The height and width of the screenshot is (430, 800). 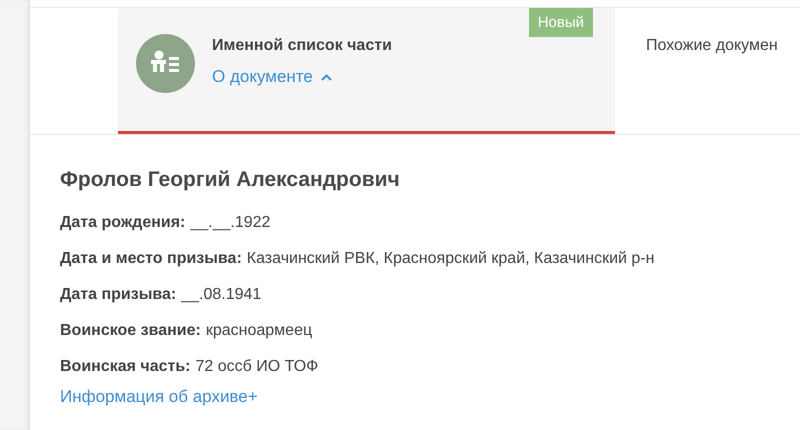 What do you see at coordinates (259, 331) in the screenshot?
I see `field-value: красноармеец` at bounding box center [259, 331].